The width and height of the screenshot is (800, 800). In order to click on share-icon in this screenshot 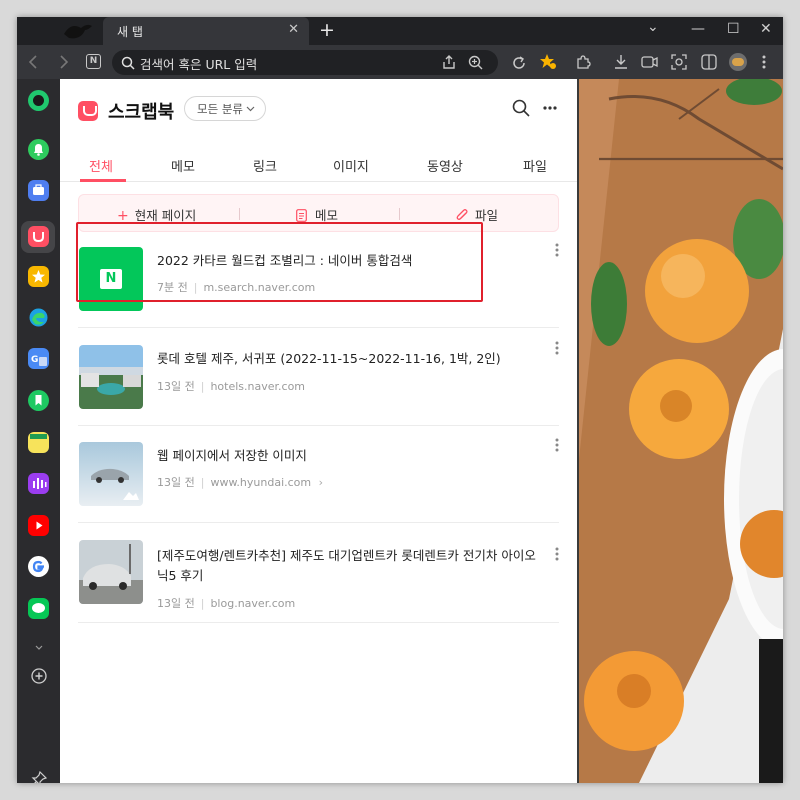, I will do `click(449, 62)`.